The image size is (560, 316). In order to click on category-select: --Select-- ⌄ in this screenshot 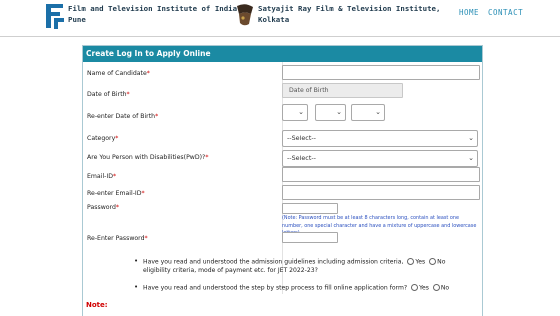, I will do `click(380, 138)`.